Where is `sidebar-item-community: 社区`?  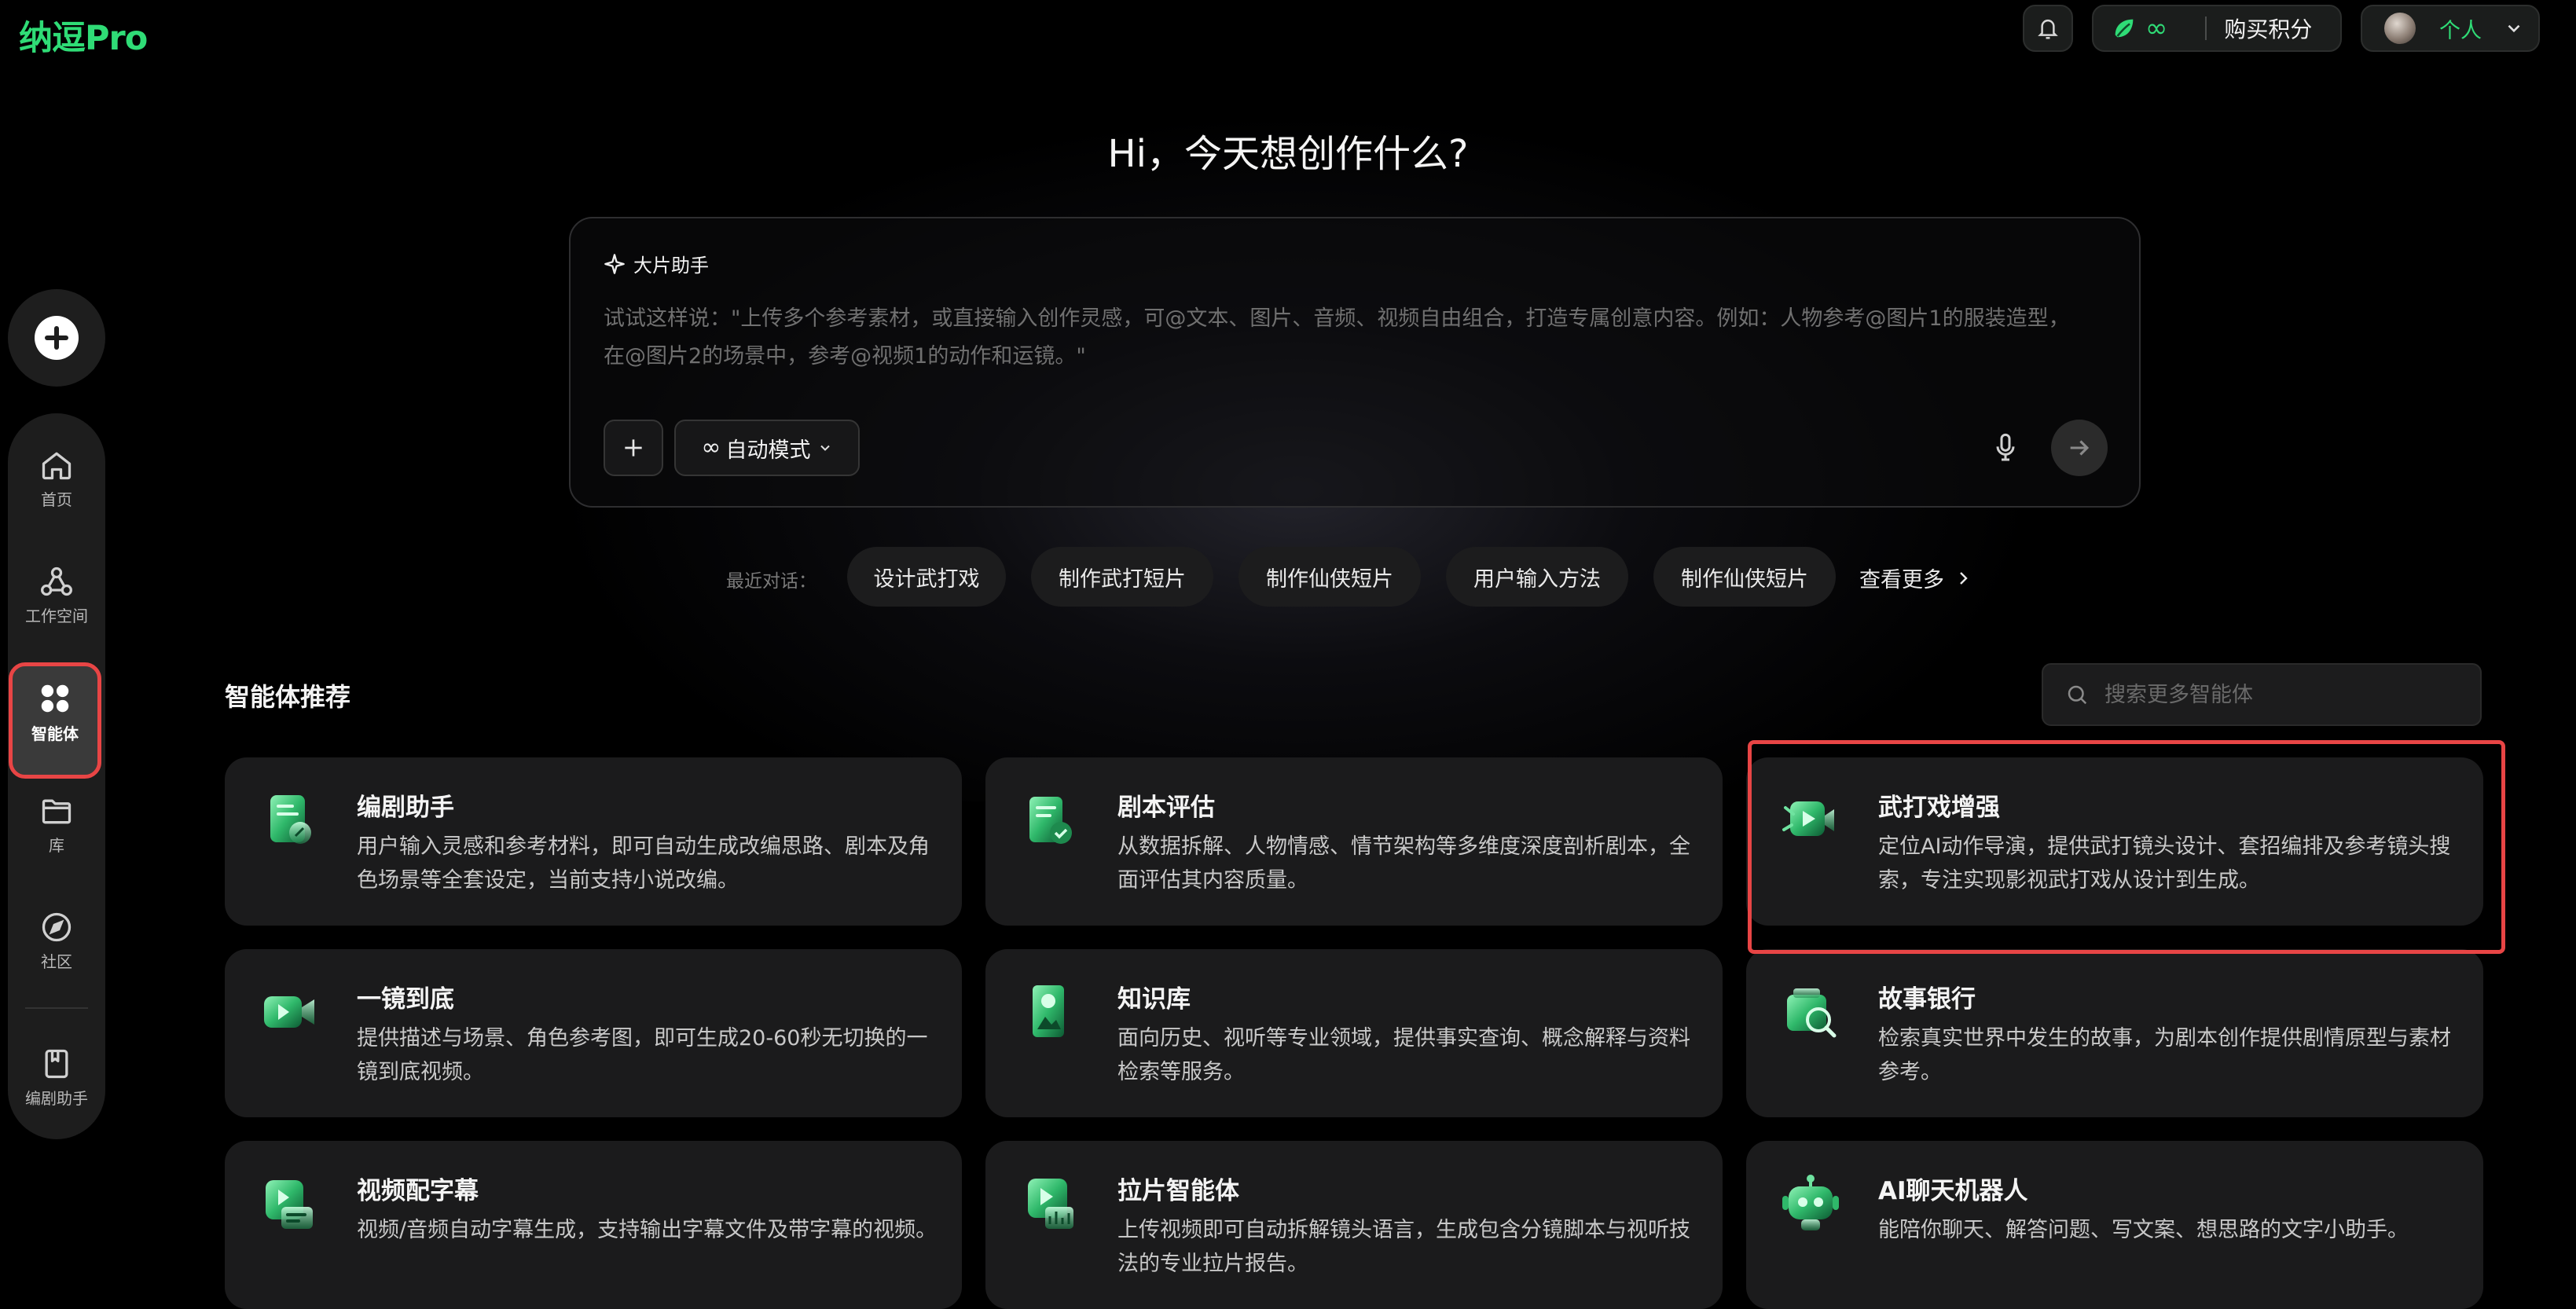 sidebar-item-community: 社区 is located at coordinates (57, 941).